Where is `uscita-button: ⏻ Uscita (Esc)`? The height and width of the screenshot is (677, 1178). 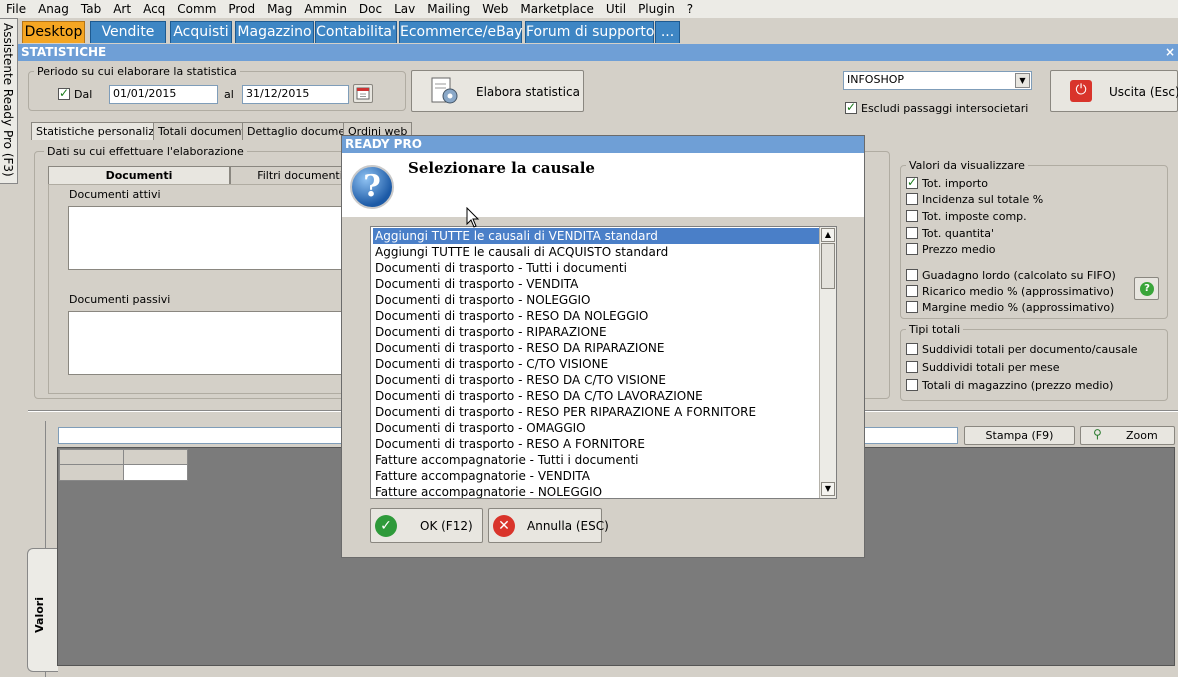
uscita-button: ⏻ Uscita (Esc) is located at coordinates (1114, 91).